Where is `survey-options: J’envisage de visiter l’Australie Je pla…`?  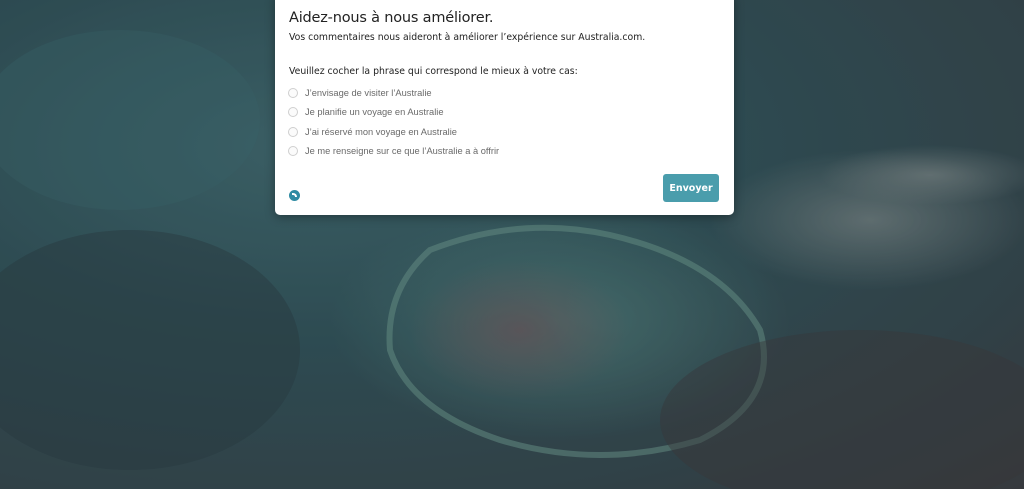 survey-options: J’envisage de visiter l’Australie Je pla… is located at coordinates (393, 122).